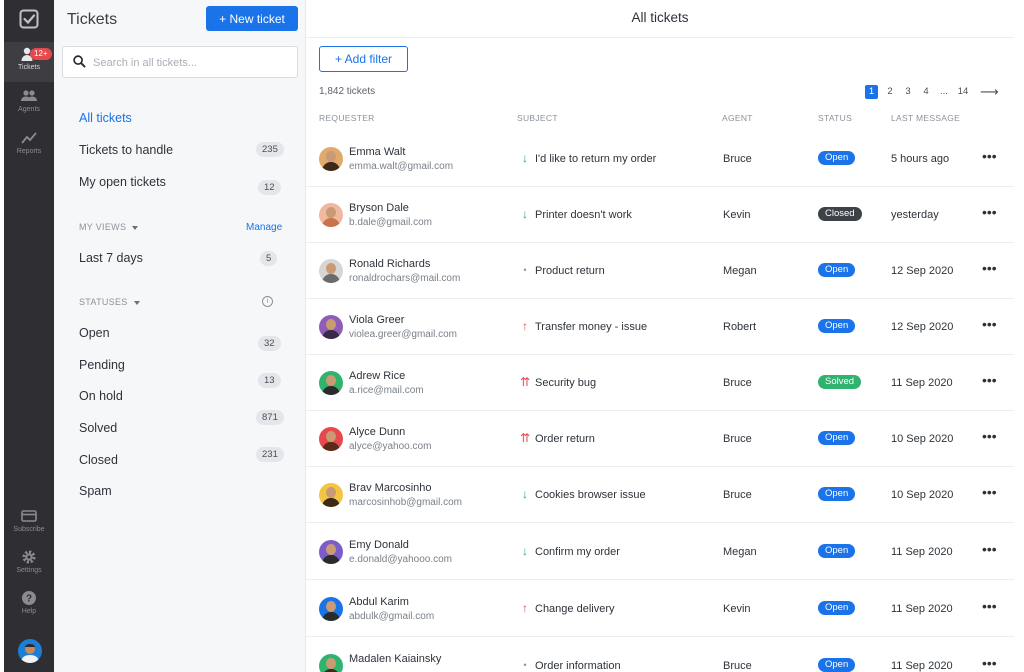 The image size is (1024, 672). What do you see at coordinates (926, 92) in the screenshot?
I see `page-4: 4` at bounding box center [926, 92].